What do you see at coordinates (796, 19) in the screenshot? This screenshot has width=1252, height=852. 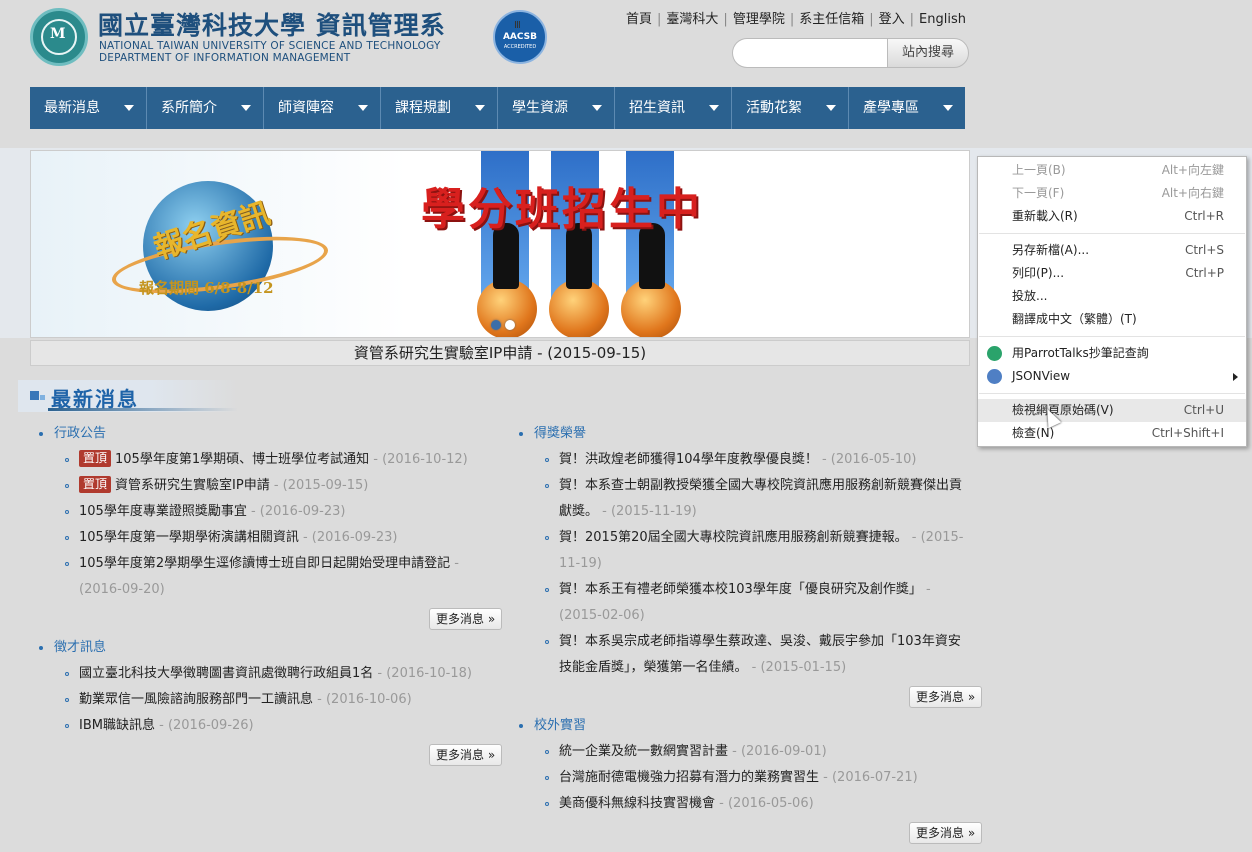 I see `top-links: 首頁 | 臺灣科大 | 管理學院 | 系主任信箱 | 登入 | English` at bounding box center [796, 19].